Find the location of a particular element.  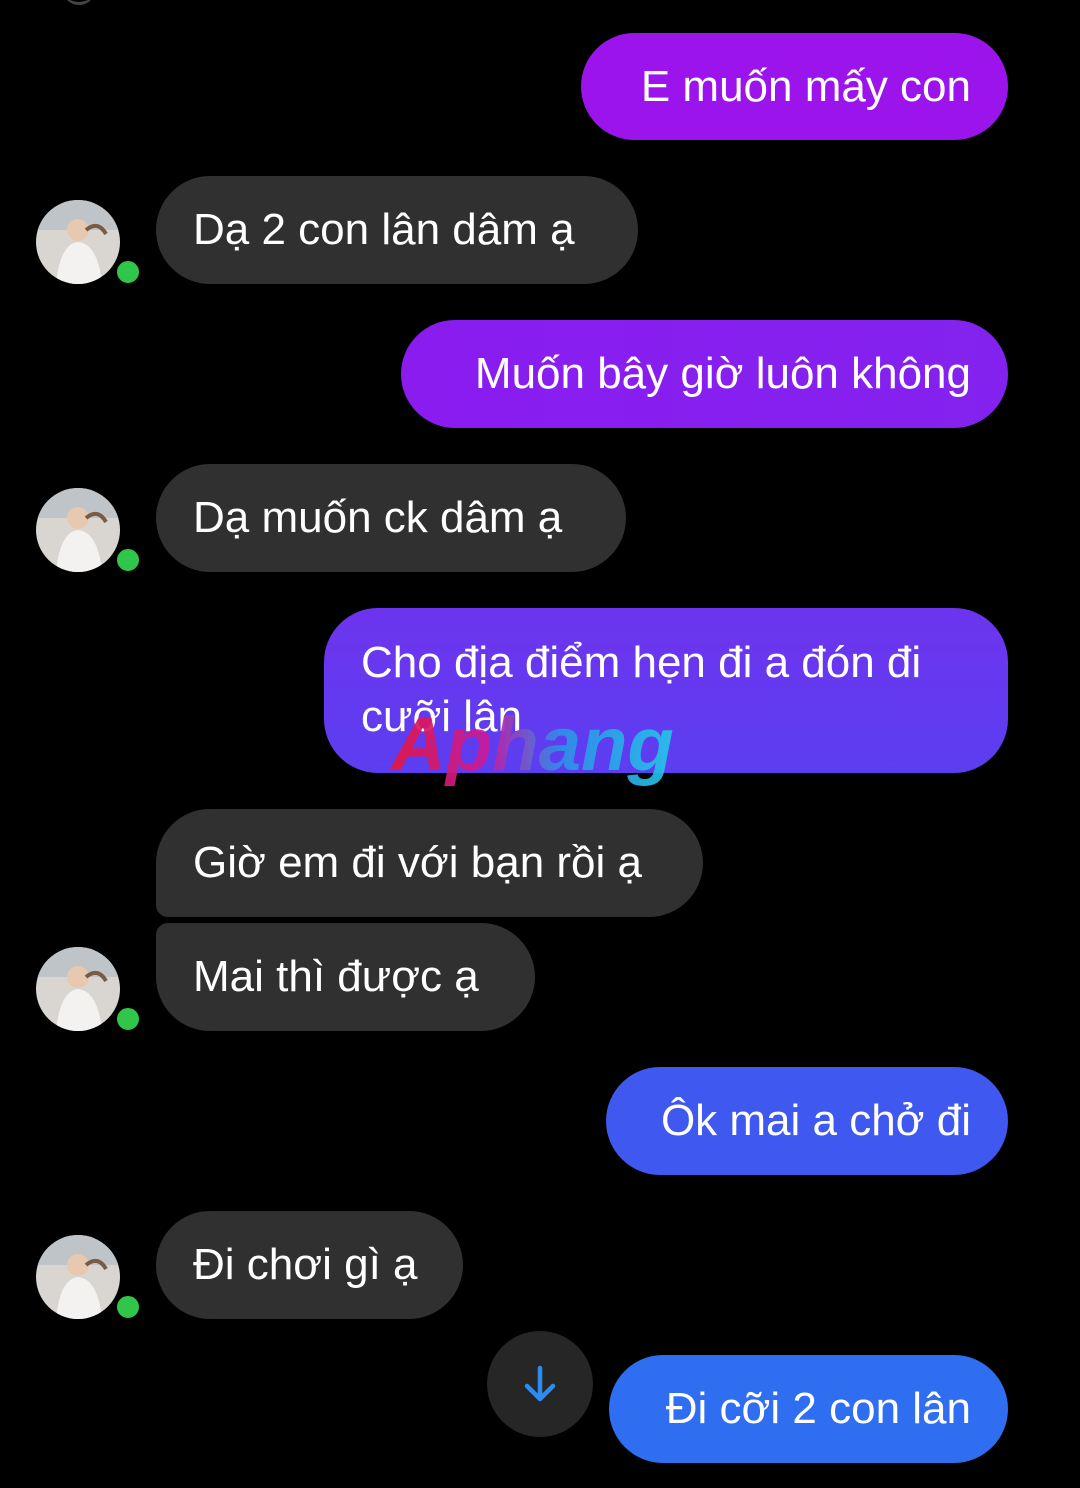

arrow-down-icon is located at coordinates (540, 1383).